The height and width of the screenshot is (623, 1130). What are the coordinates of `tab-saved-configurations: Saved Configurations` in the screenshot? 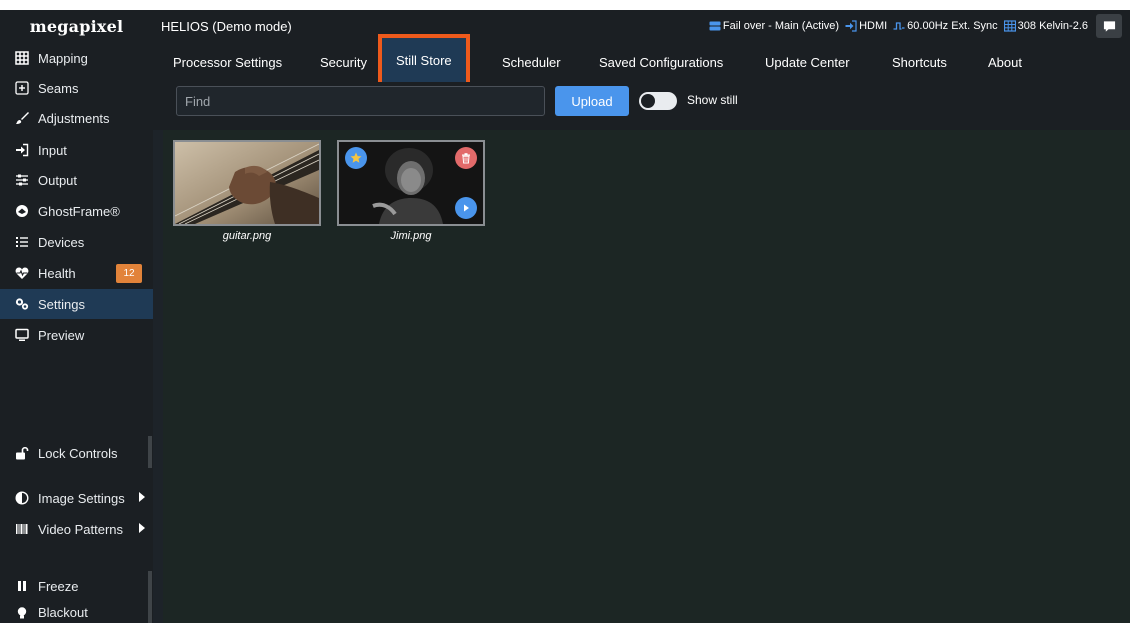 It's located at (661, 62).